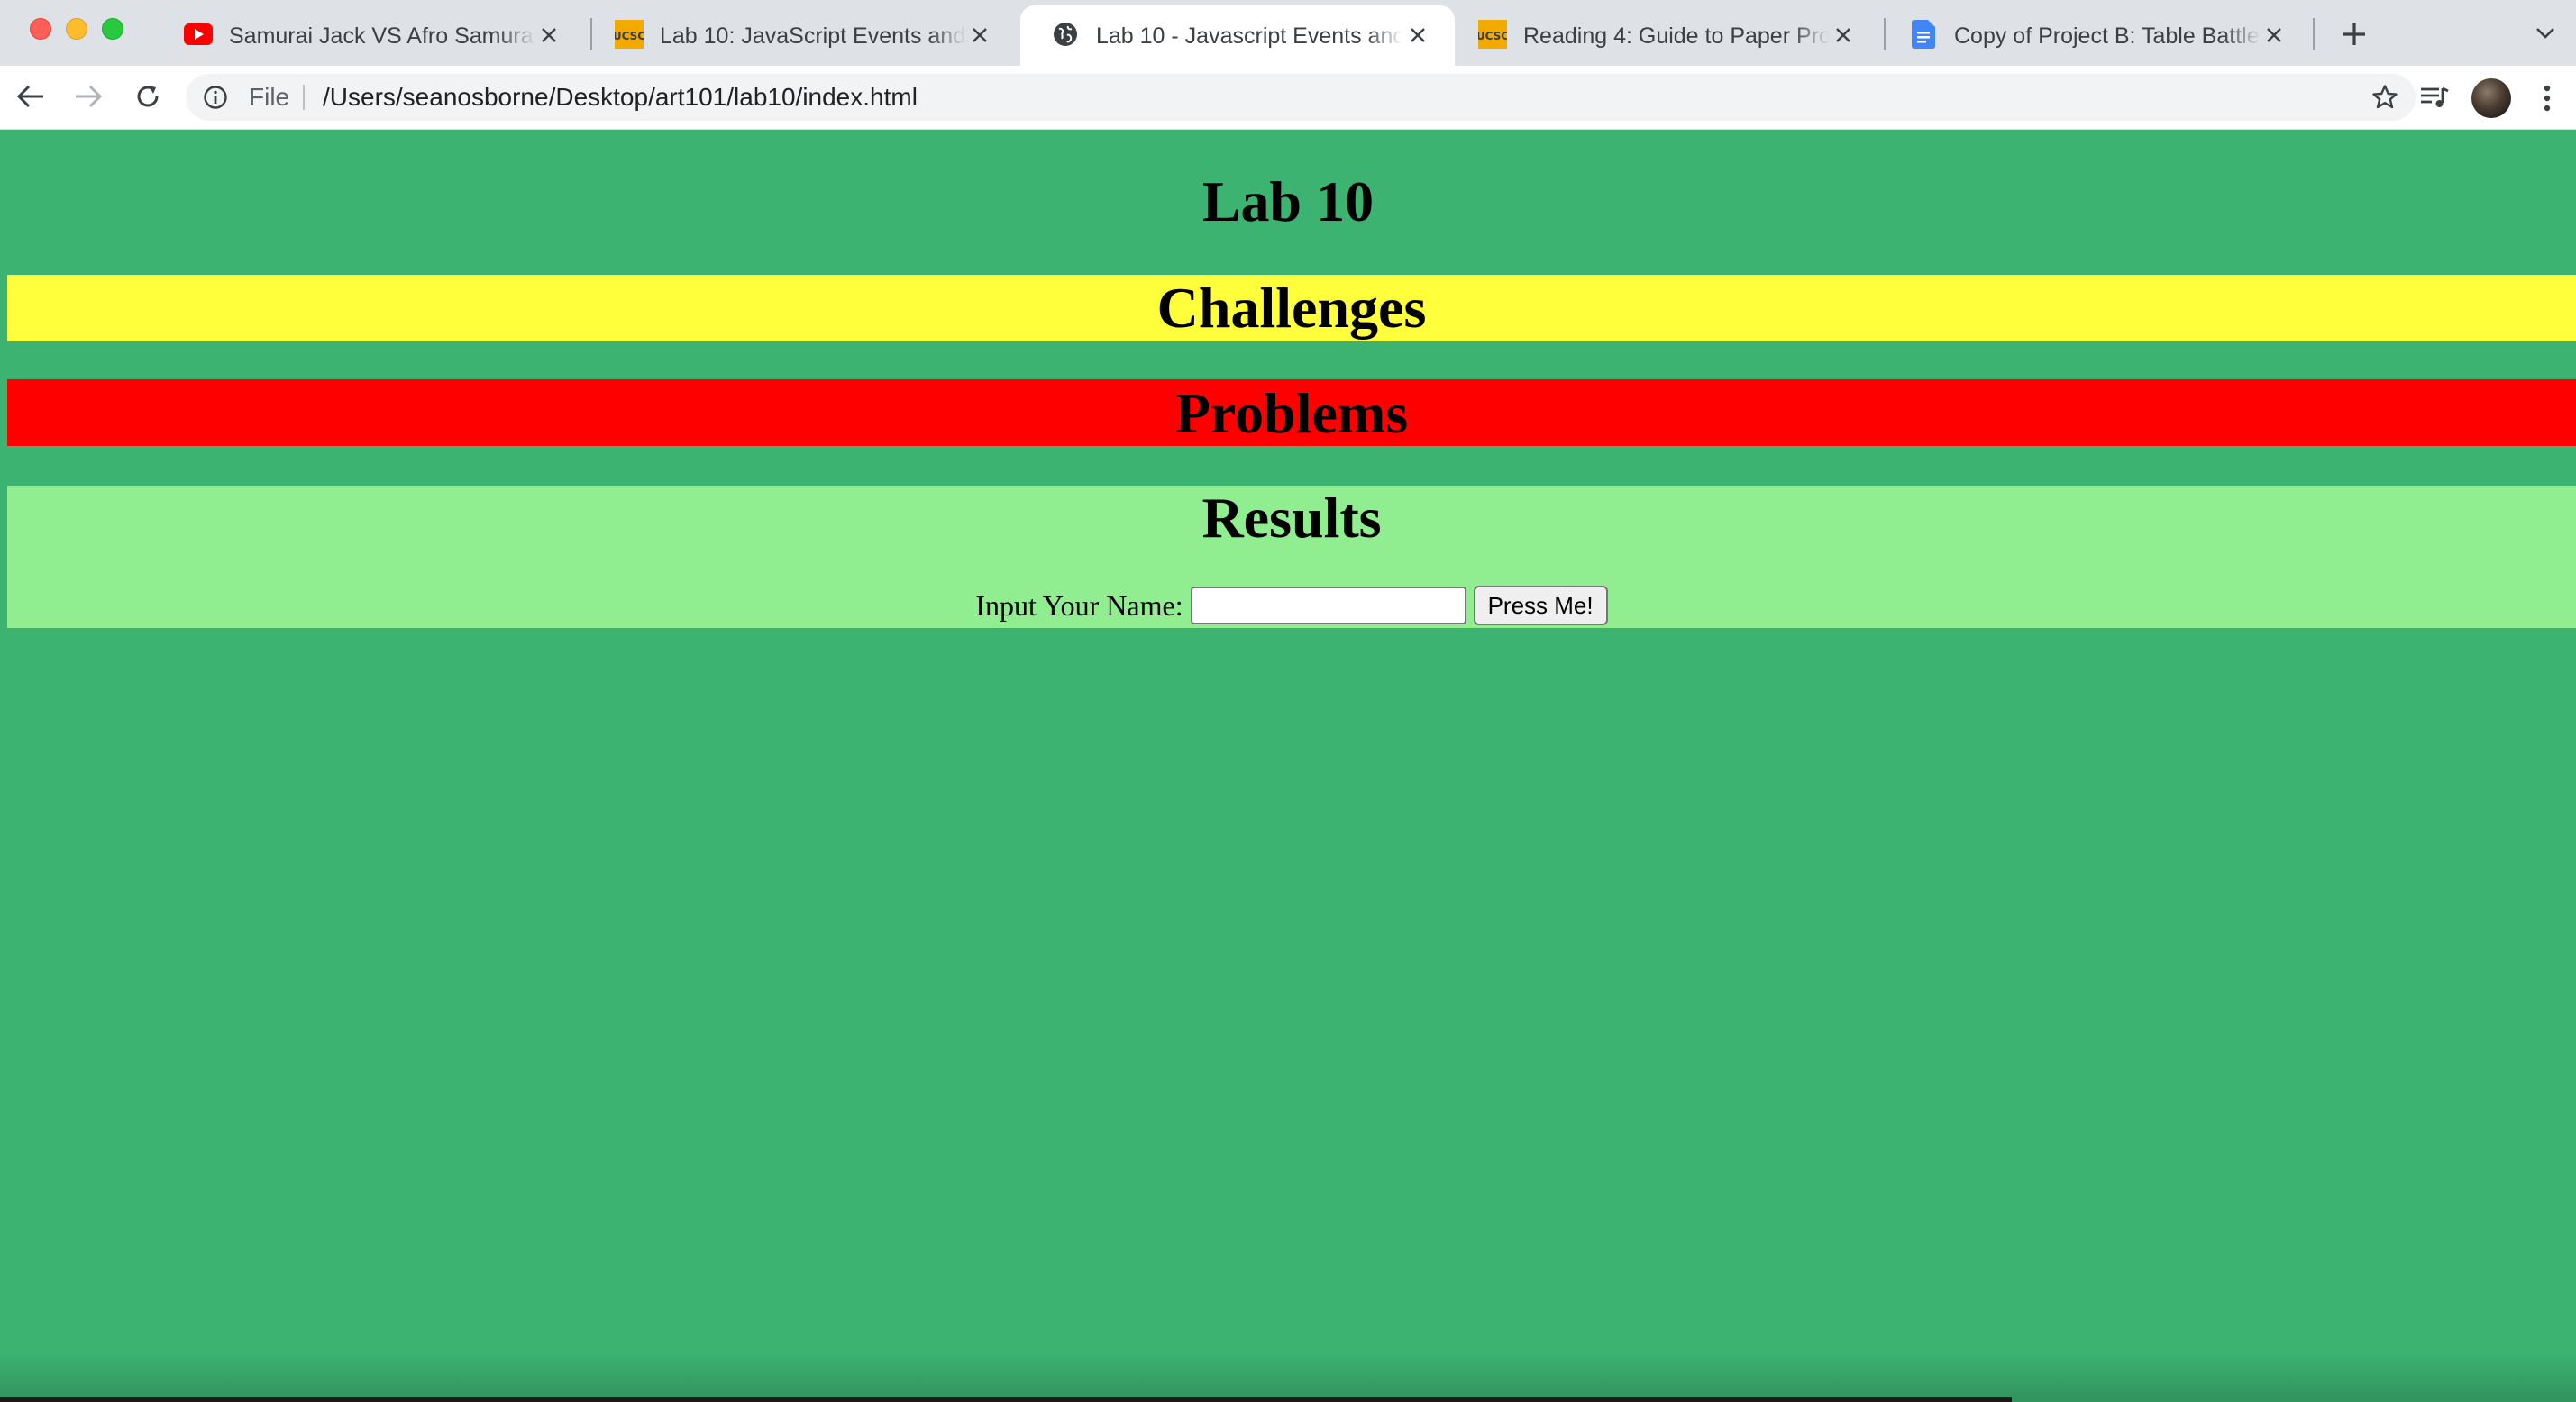 This screenshot has width=2576, height=1402. What do you see at coordinates (1291, 557) in the screenshot?
I see `results-section: Results Input Your Name: Press Me!` at bounding box center [1291, 557].